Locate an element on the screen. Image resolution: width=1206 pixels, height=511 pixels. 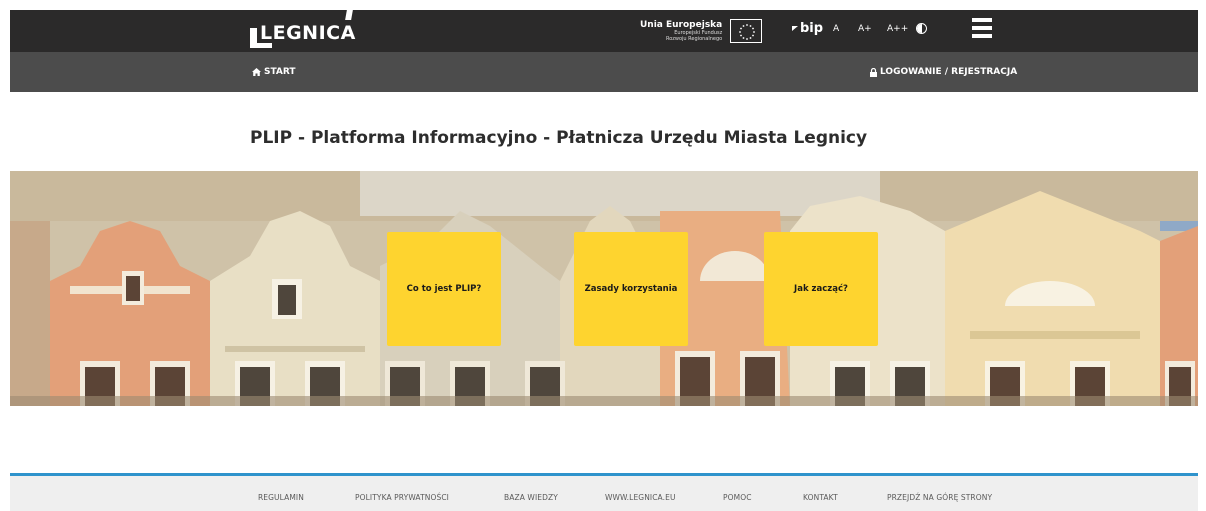
logo-text: LEGNICA is located at coordinates (308, 33).